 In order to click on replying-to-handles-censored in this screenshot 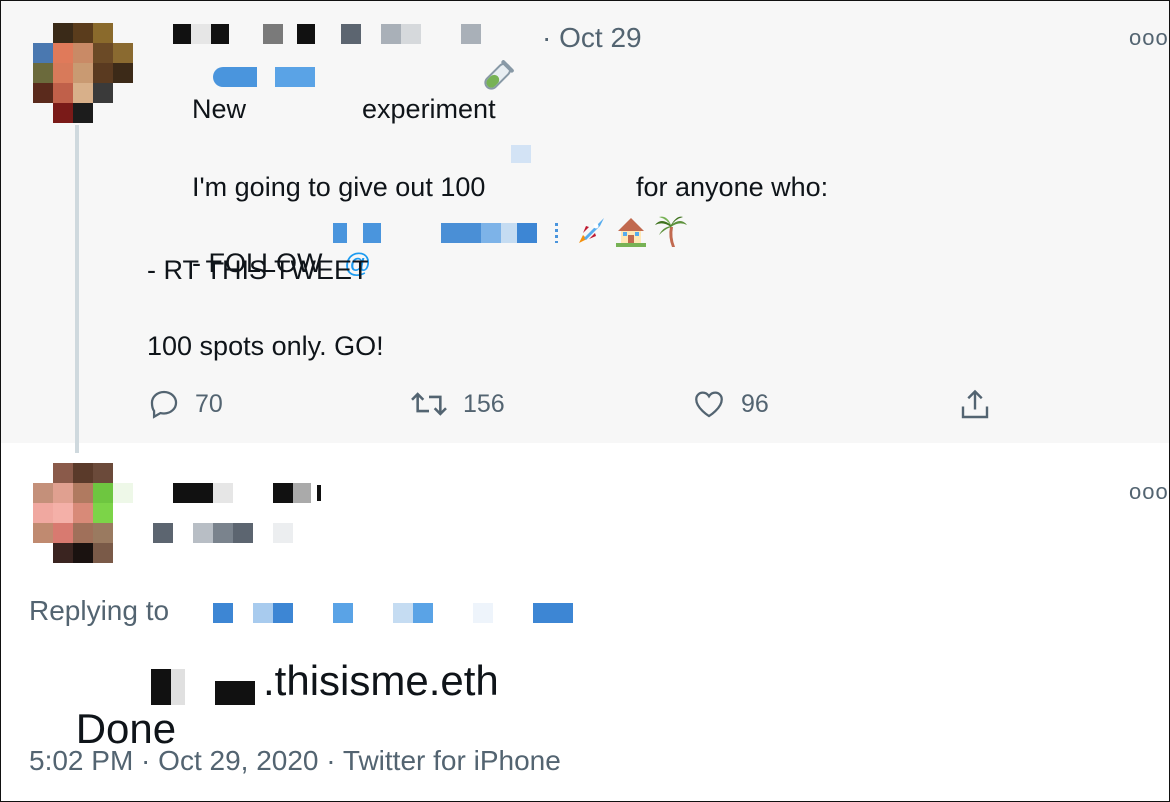, I will do `click(393, 613)`.